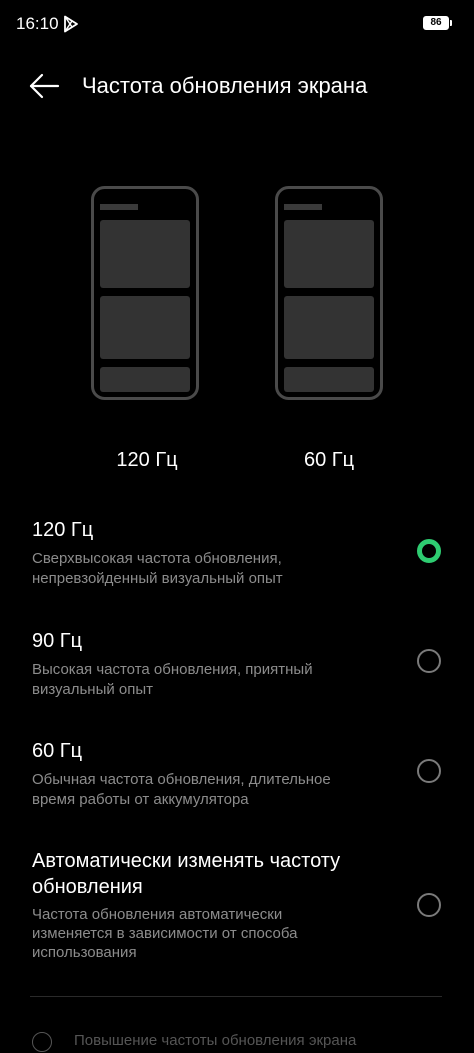 This screenshot has height=1053, width=474. I want to click on option-desc-line2: изменяется в зависимости от способа, so click(165, 933).